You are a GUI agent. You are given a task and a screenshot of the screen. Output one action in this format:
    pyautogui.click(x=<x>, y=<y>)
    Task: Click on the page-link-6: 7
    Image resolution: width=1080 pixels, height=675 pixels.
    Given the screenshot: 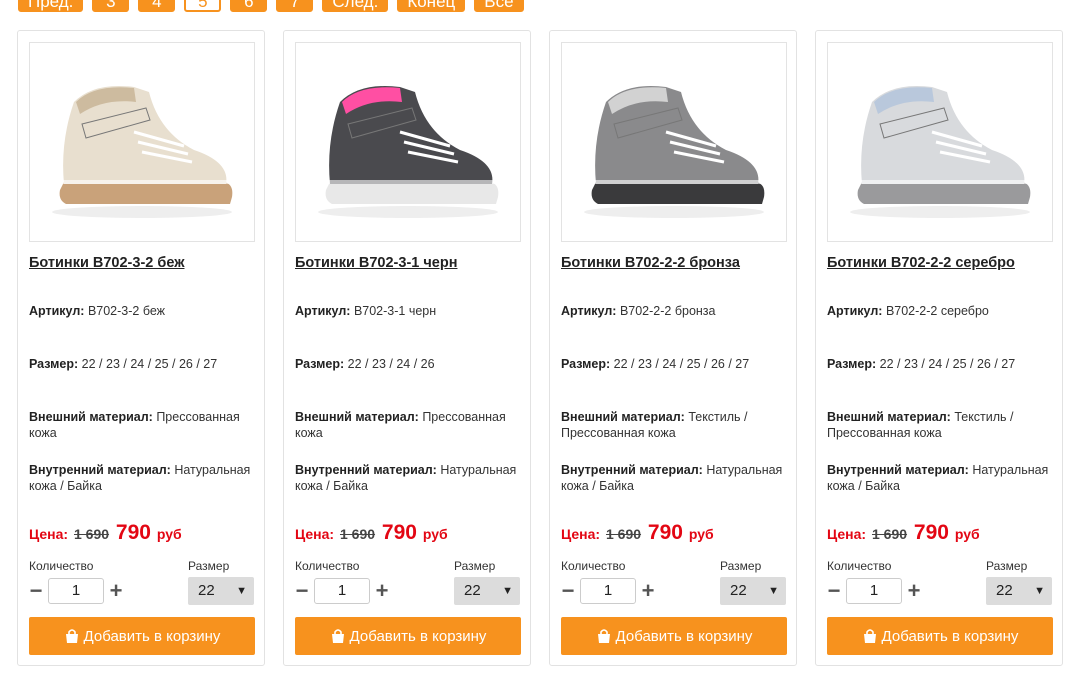 What is the action you would take?
    pyautogui.click(x=295, y=6)
    